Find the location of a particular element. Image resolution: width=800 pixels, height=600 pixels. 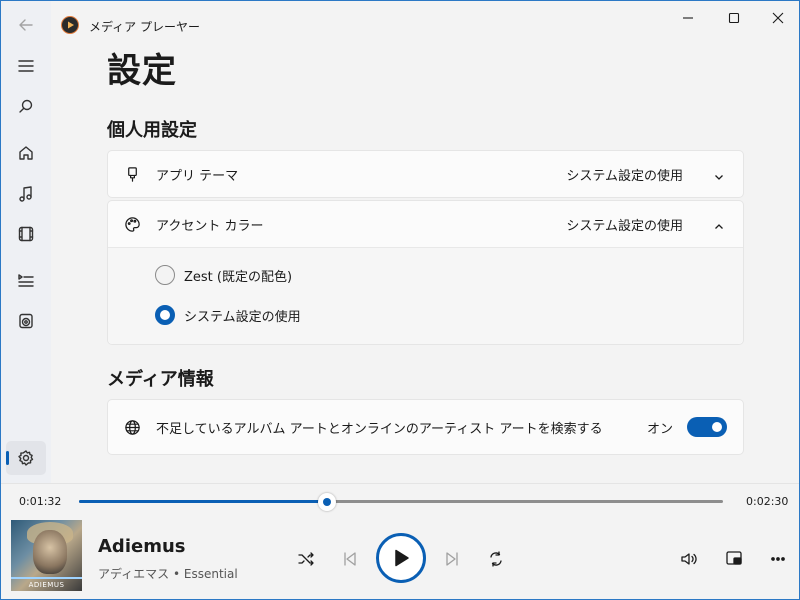

mini-player-button is located at coordinates (734, 559).